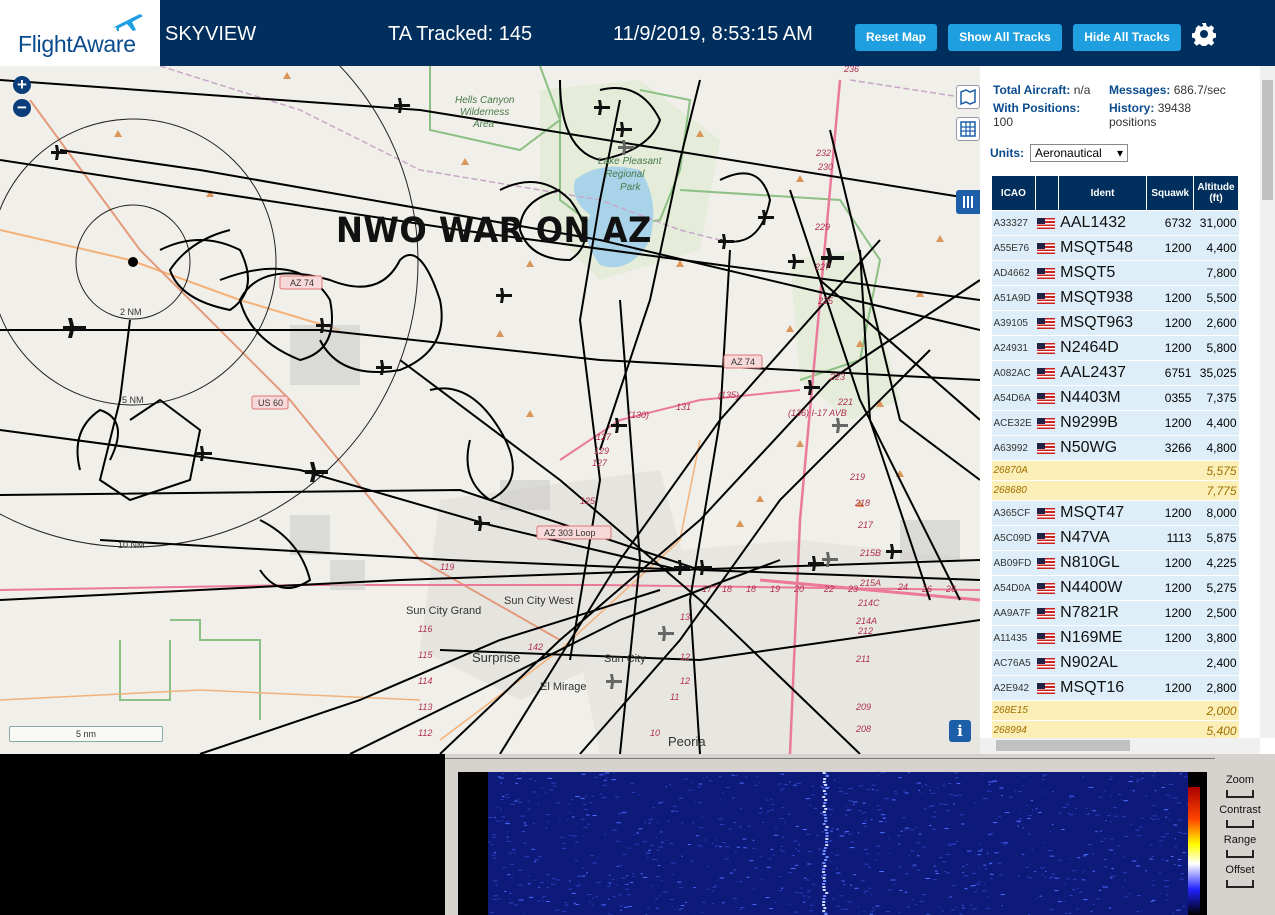 Image resolution: width=1275 pixels, height=915 pixels. Describe the element at coordinates (1063, 745) in the screenshot. I see `panel-hscroll-thumb` at that location.